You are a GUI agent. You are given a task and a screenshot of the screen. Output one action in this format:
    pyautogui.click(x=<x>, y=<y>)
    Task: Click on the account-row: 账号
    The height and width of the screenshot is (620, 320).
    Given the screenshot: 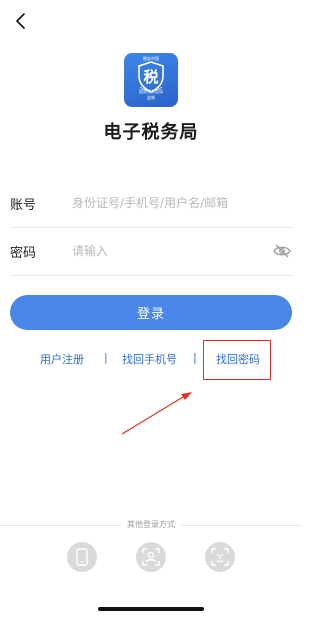 What is the action you would take?
    pyautogui.click(x=151, y=203)
    